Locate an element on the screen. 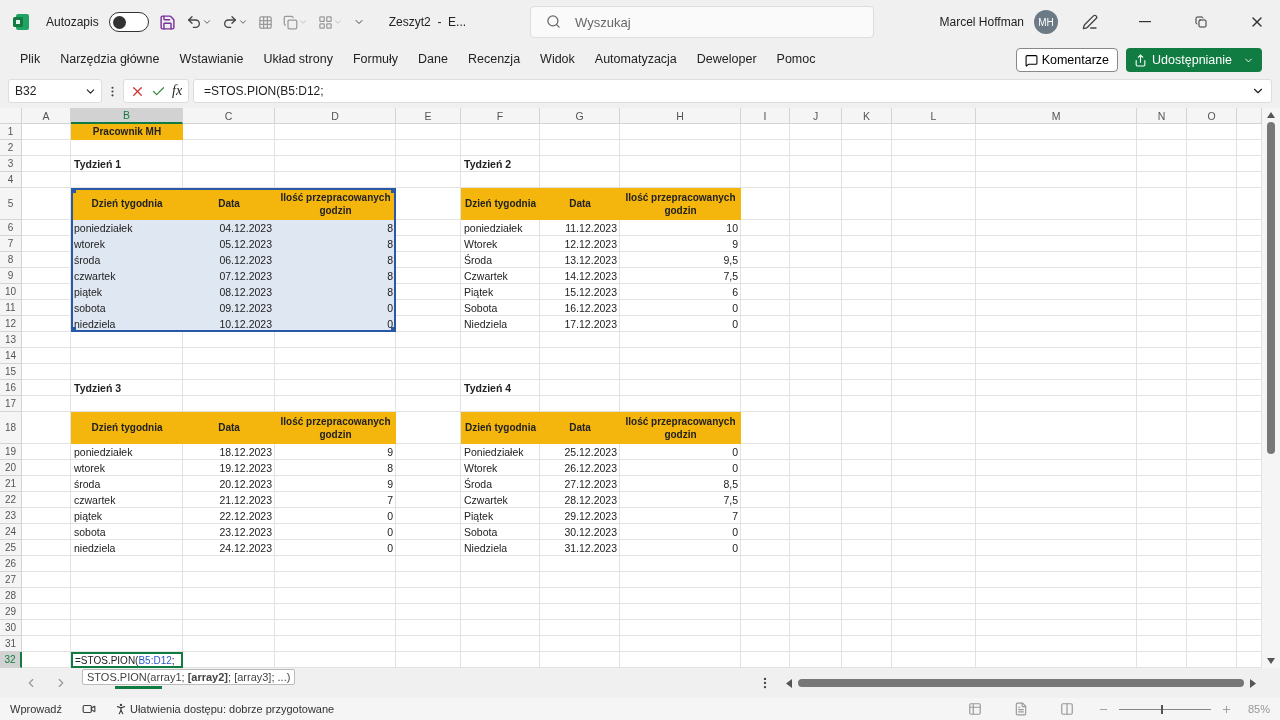  undo-icon is located at coordinates (198, 22).